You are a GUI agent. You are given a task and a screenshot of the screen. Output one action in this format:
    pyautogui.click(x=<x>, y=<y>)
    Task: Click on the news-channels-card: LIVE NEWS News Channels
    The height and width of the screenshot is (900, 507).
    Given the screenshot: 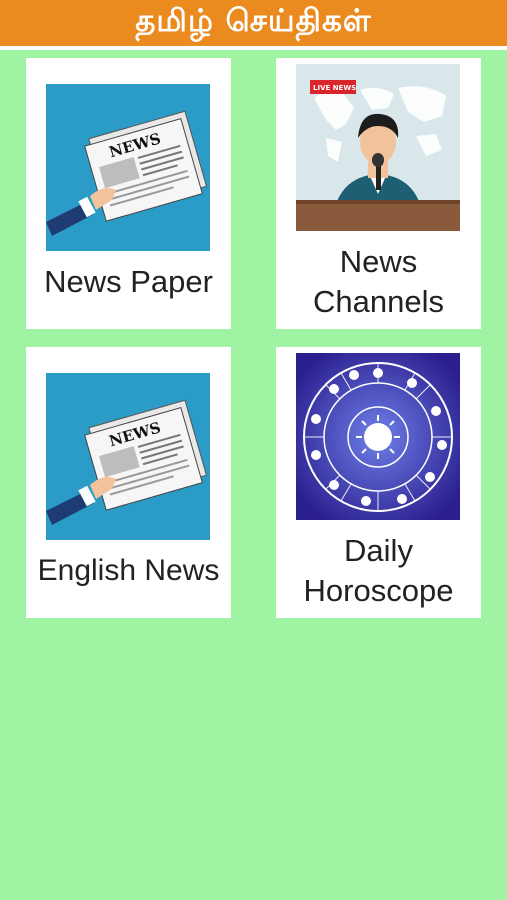 What is the action you would take?
    pyautogui.click(x=378, y=193)
    